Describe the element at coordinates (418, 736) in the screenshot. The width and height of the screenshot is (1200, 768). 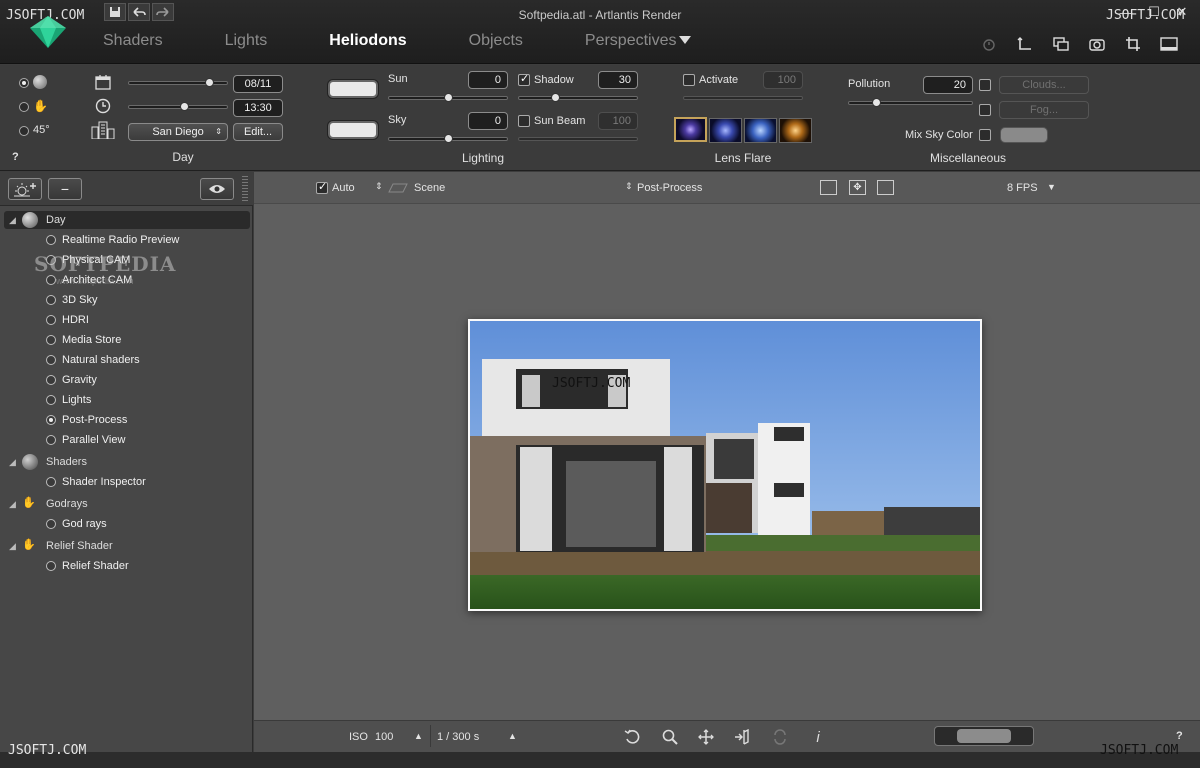
I see `iso-up-icon: ▲` at that location.